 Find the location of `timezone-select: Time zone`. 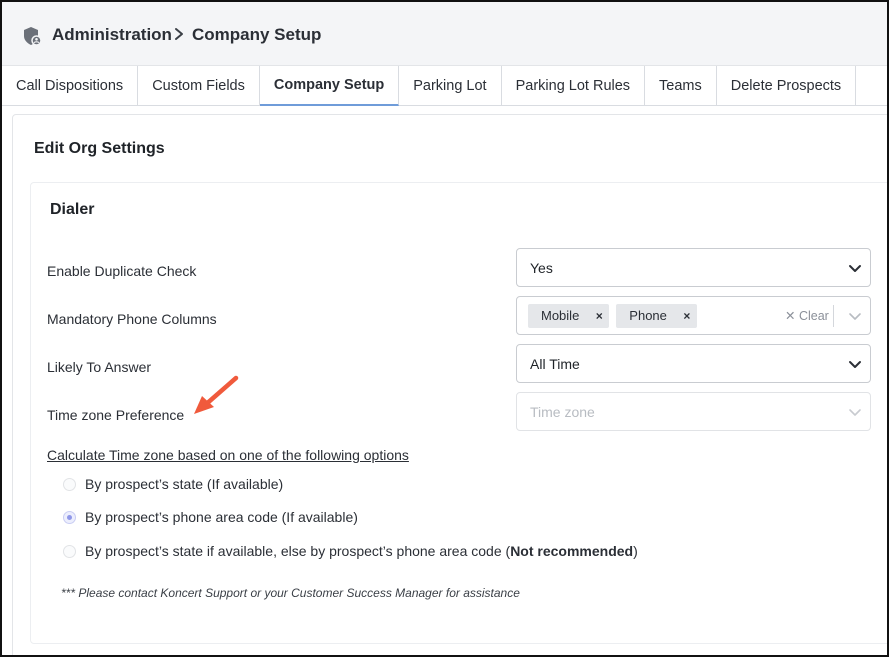

timezone-select: Time zone is located at coordinates (693, 411).